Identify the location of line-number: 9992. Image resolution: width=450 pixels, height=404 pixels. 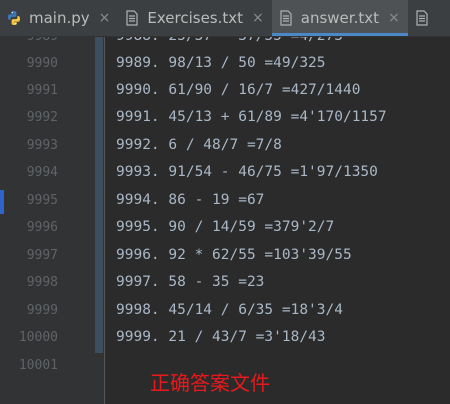
(42, 117).